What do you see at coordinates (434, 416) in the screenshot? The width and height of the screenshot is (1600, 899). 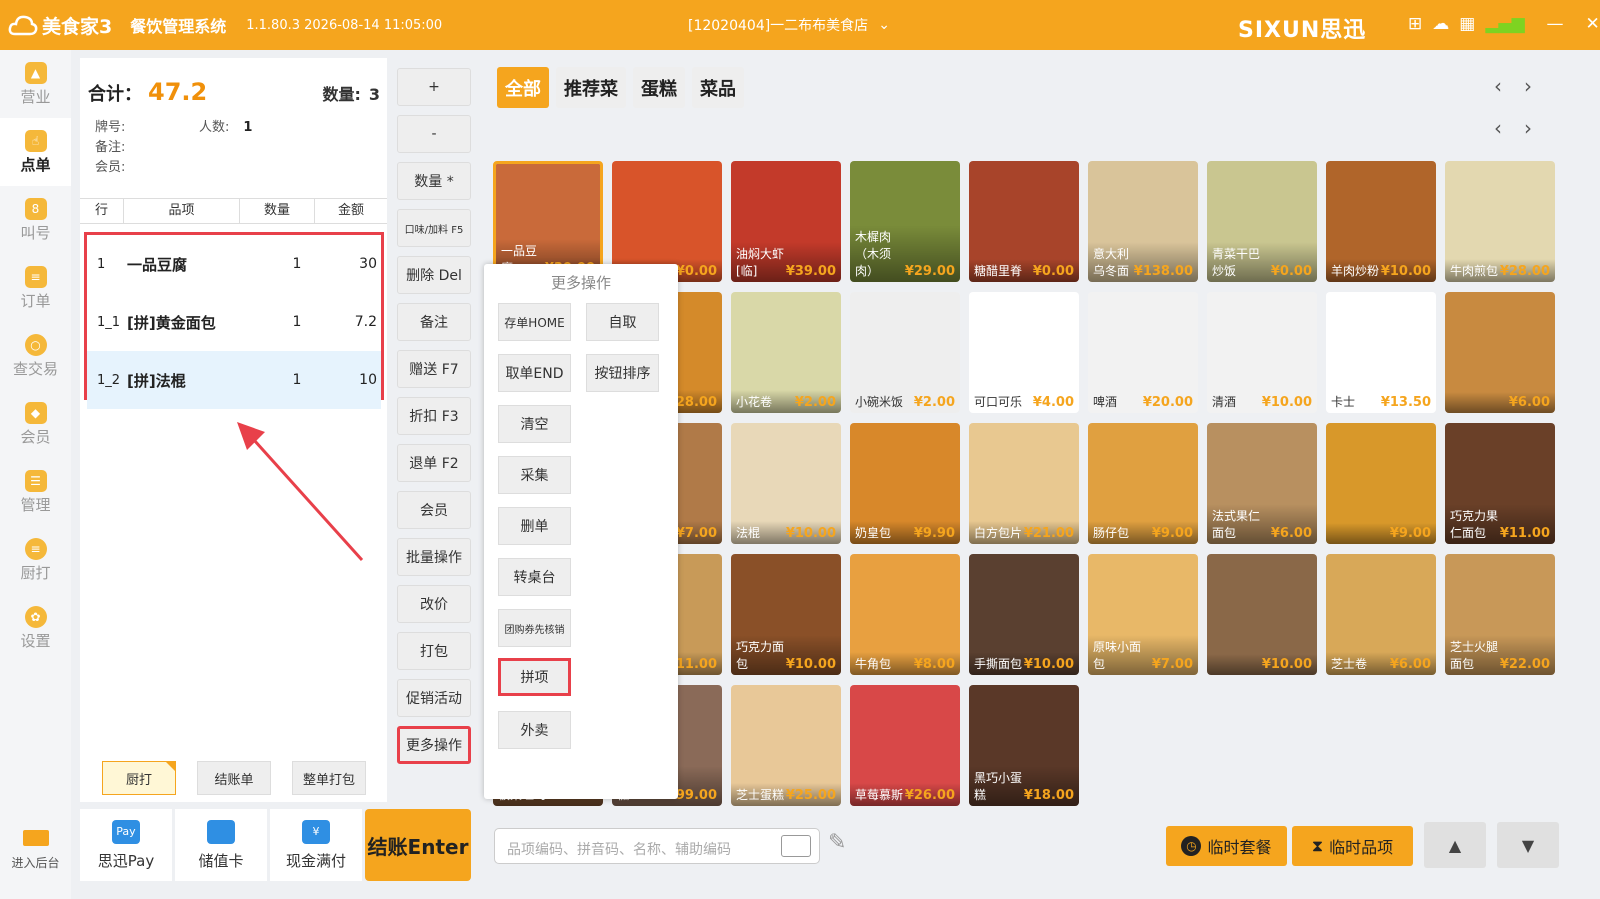 I see `discount-button: 折扣 F3` at bounding box center [434, 416].